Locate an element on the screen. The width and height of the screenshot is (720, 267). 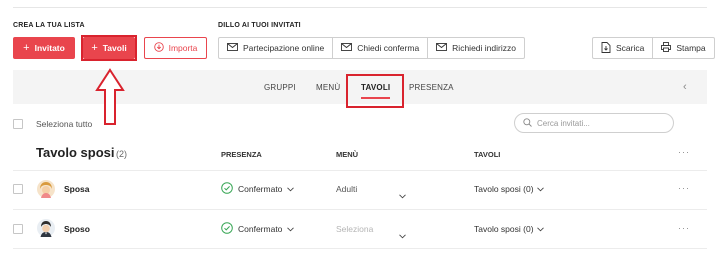
menu-select: Adulti is located at coordinates (346, 189).